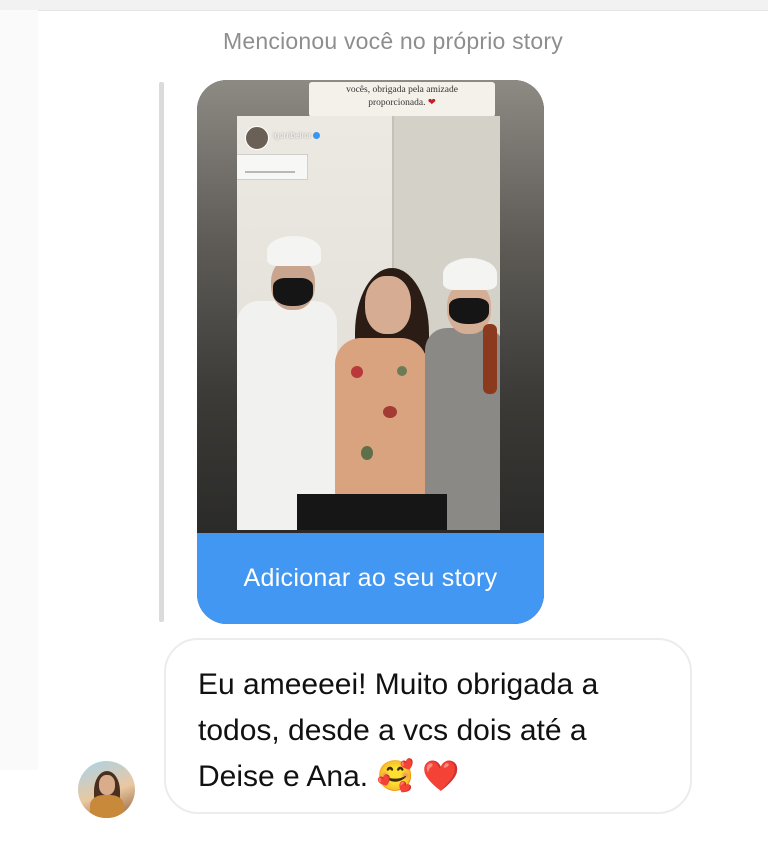 This screenshot has width=768, height=847. What do you see at coordinates (392, 730) in the screenshot?
I see `message-line-2: todos, desde a vcs dois até a` at bounding box center [392, 730].